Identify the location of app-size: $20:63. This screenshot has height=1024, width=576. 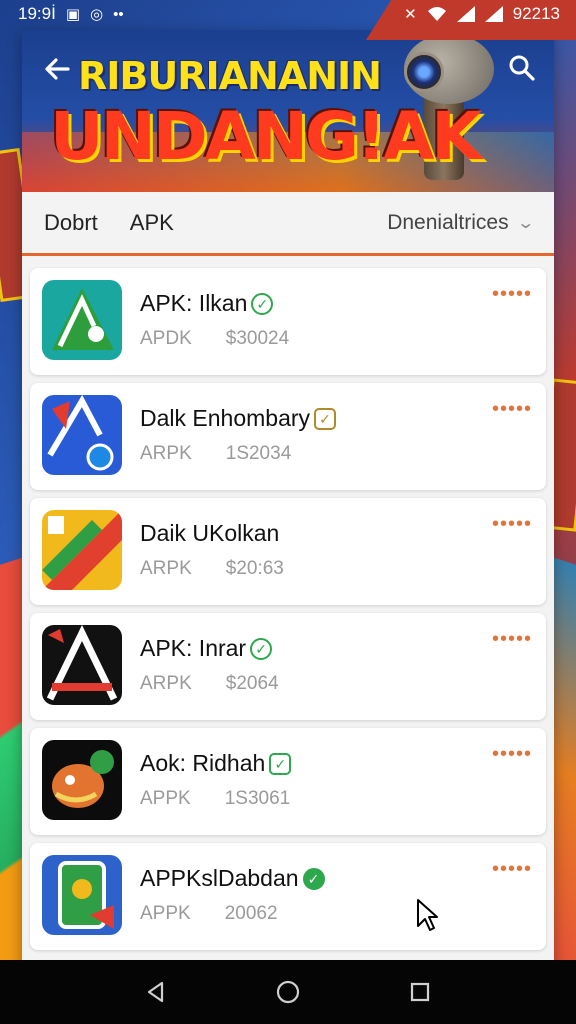
(254, 568).